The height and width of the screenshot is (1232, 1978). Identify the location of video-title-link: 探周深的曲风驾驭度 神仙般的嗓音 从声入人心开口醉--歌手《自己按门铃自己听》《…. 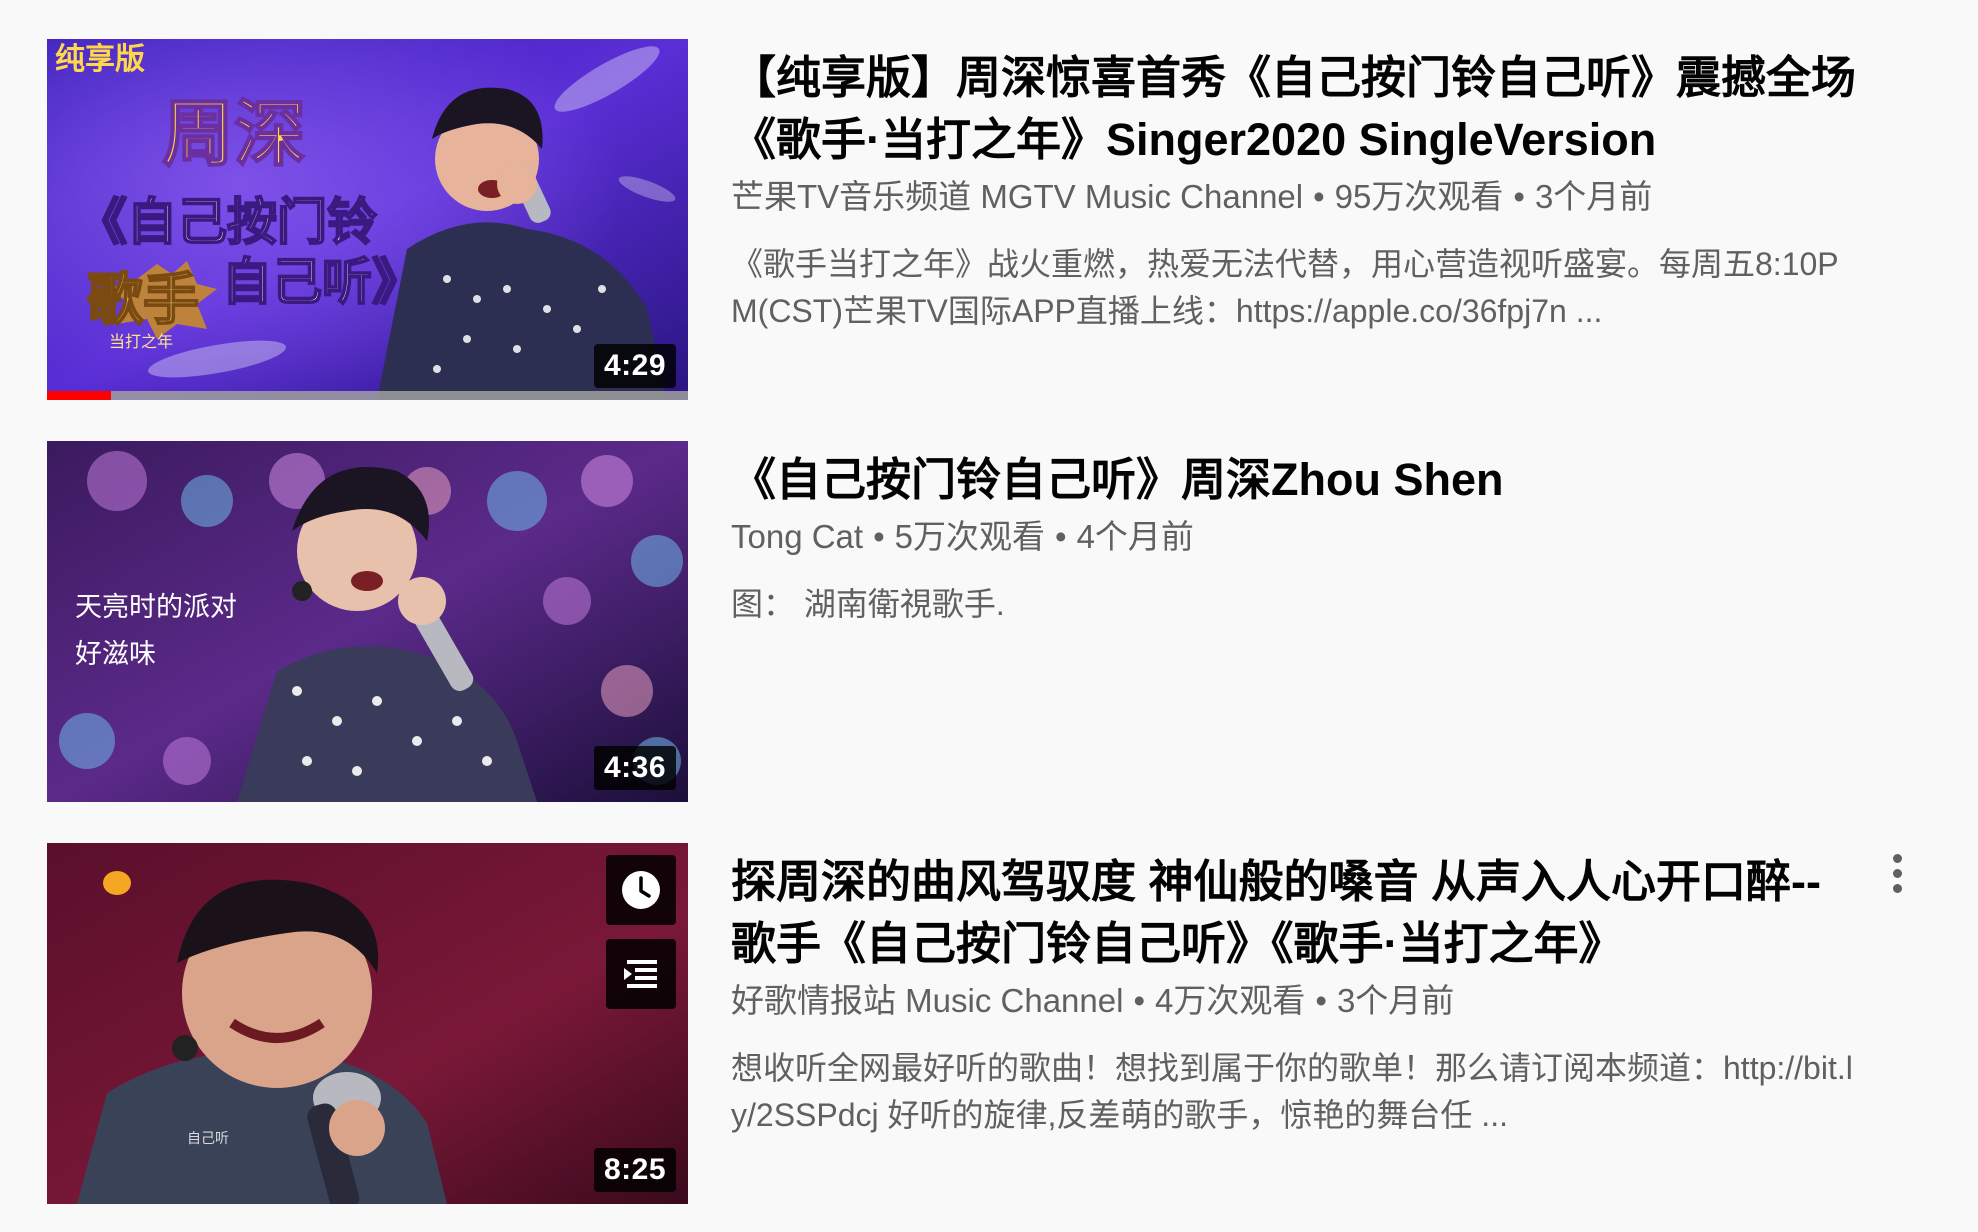
(1296, 909).